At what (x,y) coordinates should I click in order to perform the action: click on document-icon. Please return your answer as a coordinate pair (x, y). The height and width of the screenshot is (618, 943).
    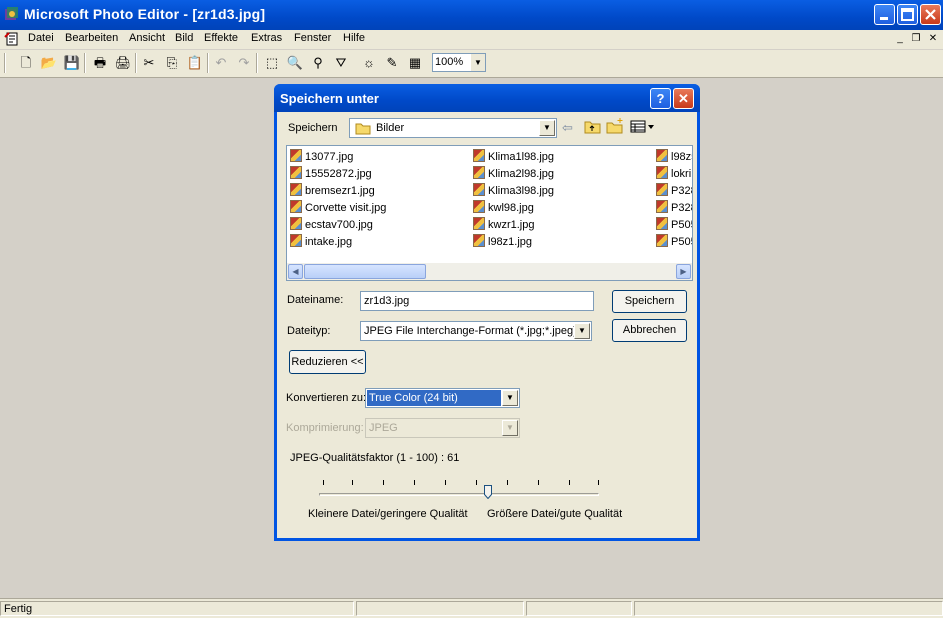
    Looking at the image, I should click on (12, 40).